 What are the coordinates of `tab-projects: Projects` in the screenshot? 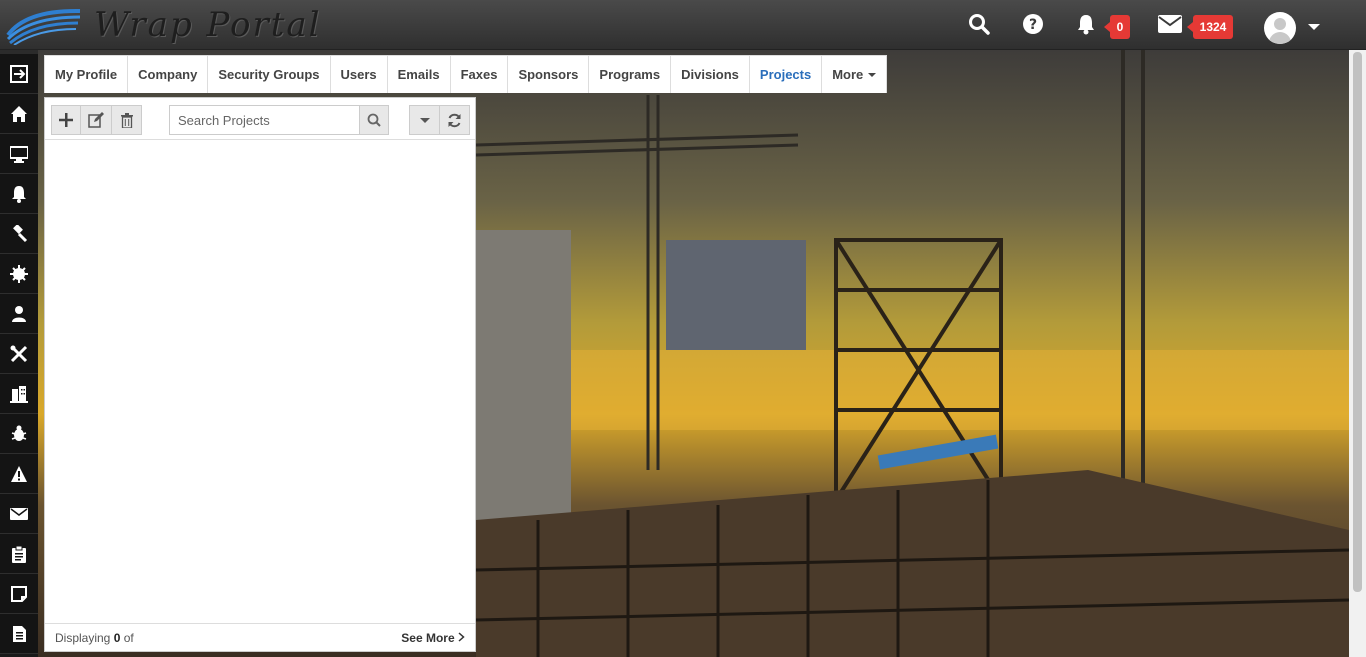 It's located at (786, 74).